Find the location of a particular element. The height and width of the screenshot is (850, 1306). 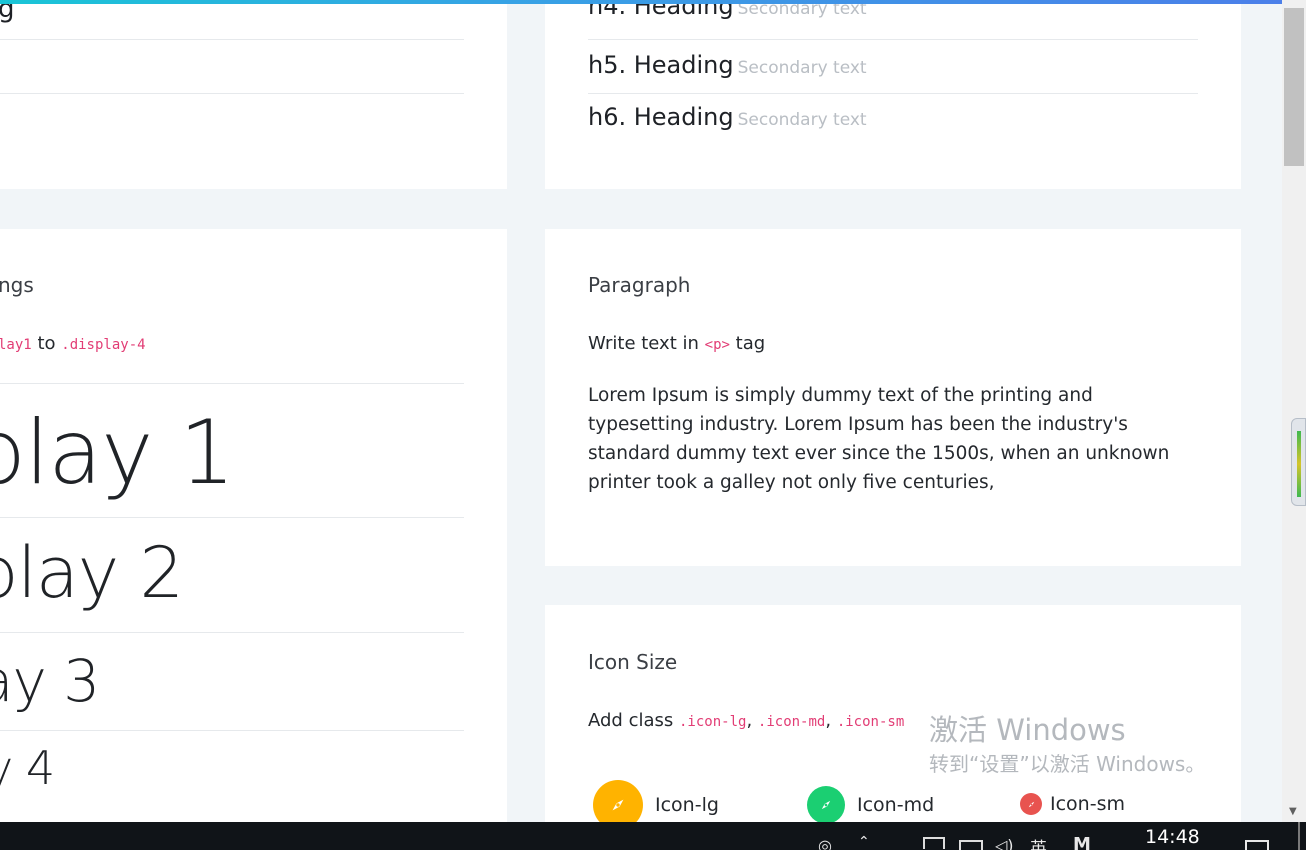

display-3-text: ay 3 is located at coordinates (50, 681).